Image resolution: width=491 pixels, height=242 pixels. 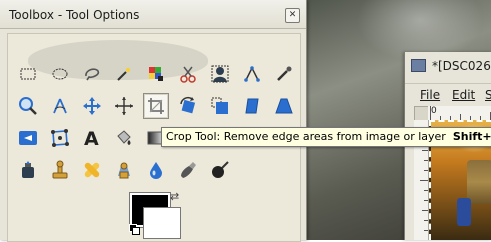 I want to click on toolbox-titlebar: Toolbox - Tool Options ✕, so click(x=153, y=14).